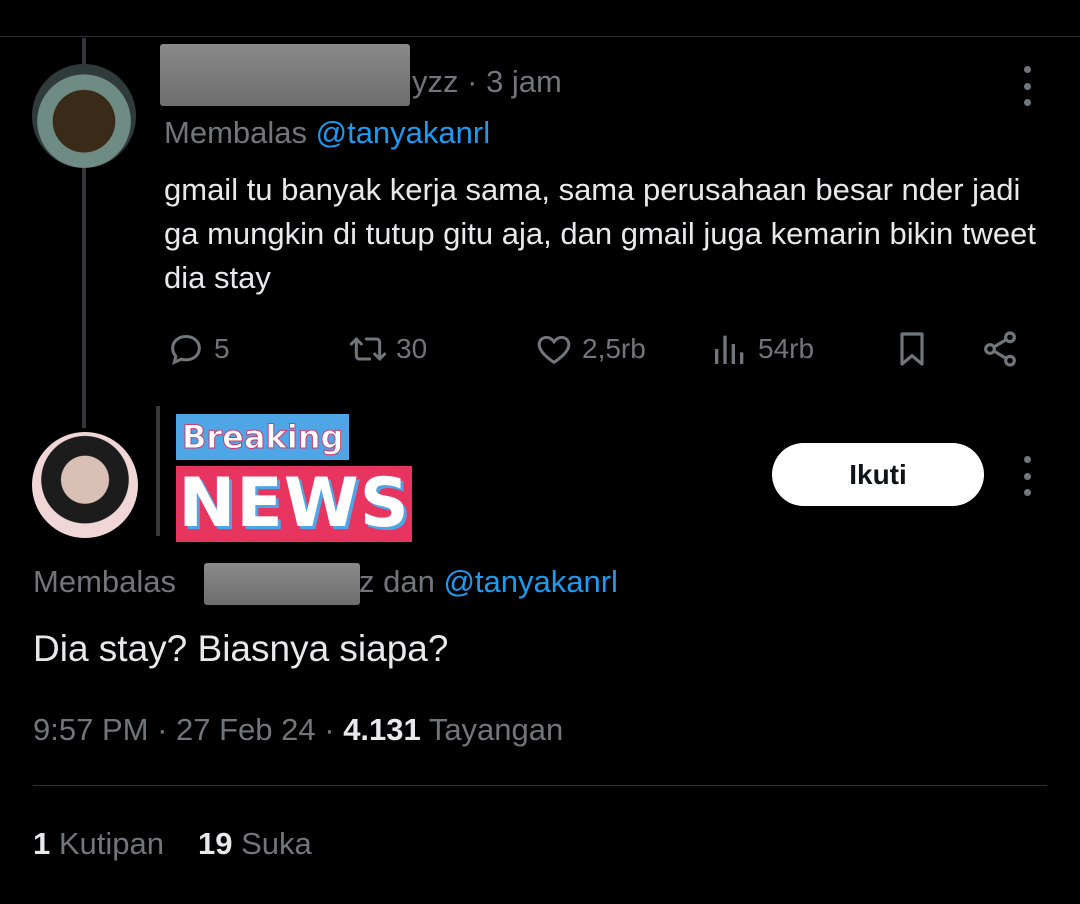 This screenshot has width=1080, height=904. I want to click on tweet-header: yzz · 3 jam, so click(487, 81).